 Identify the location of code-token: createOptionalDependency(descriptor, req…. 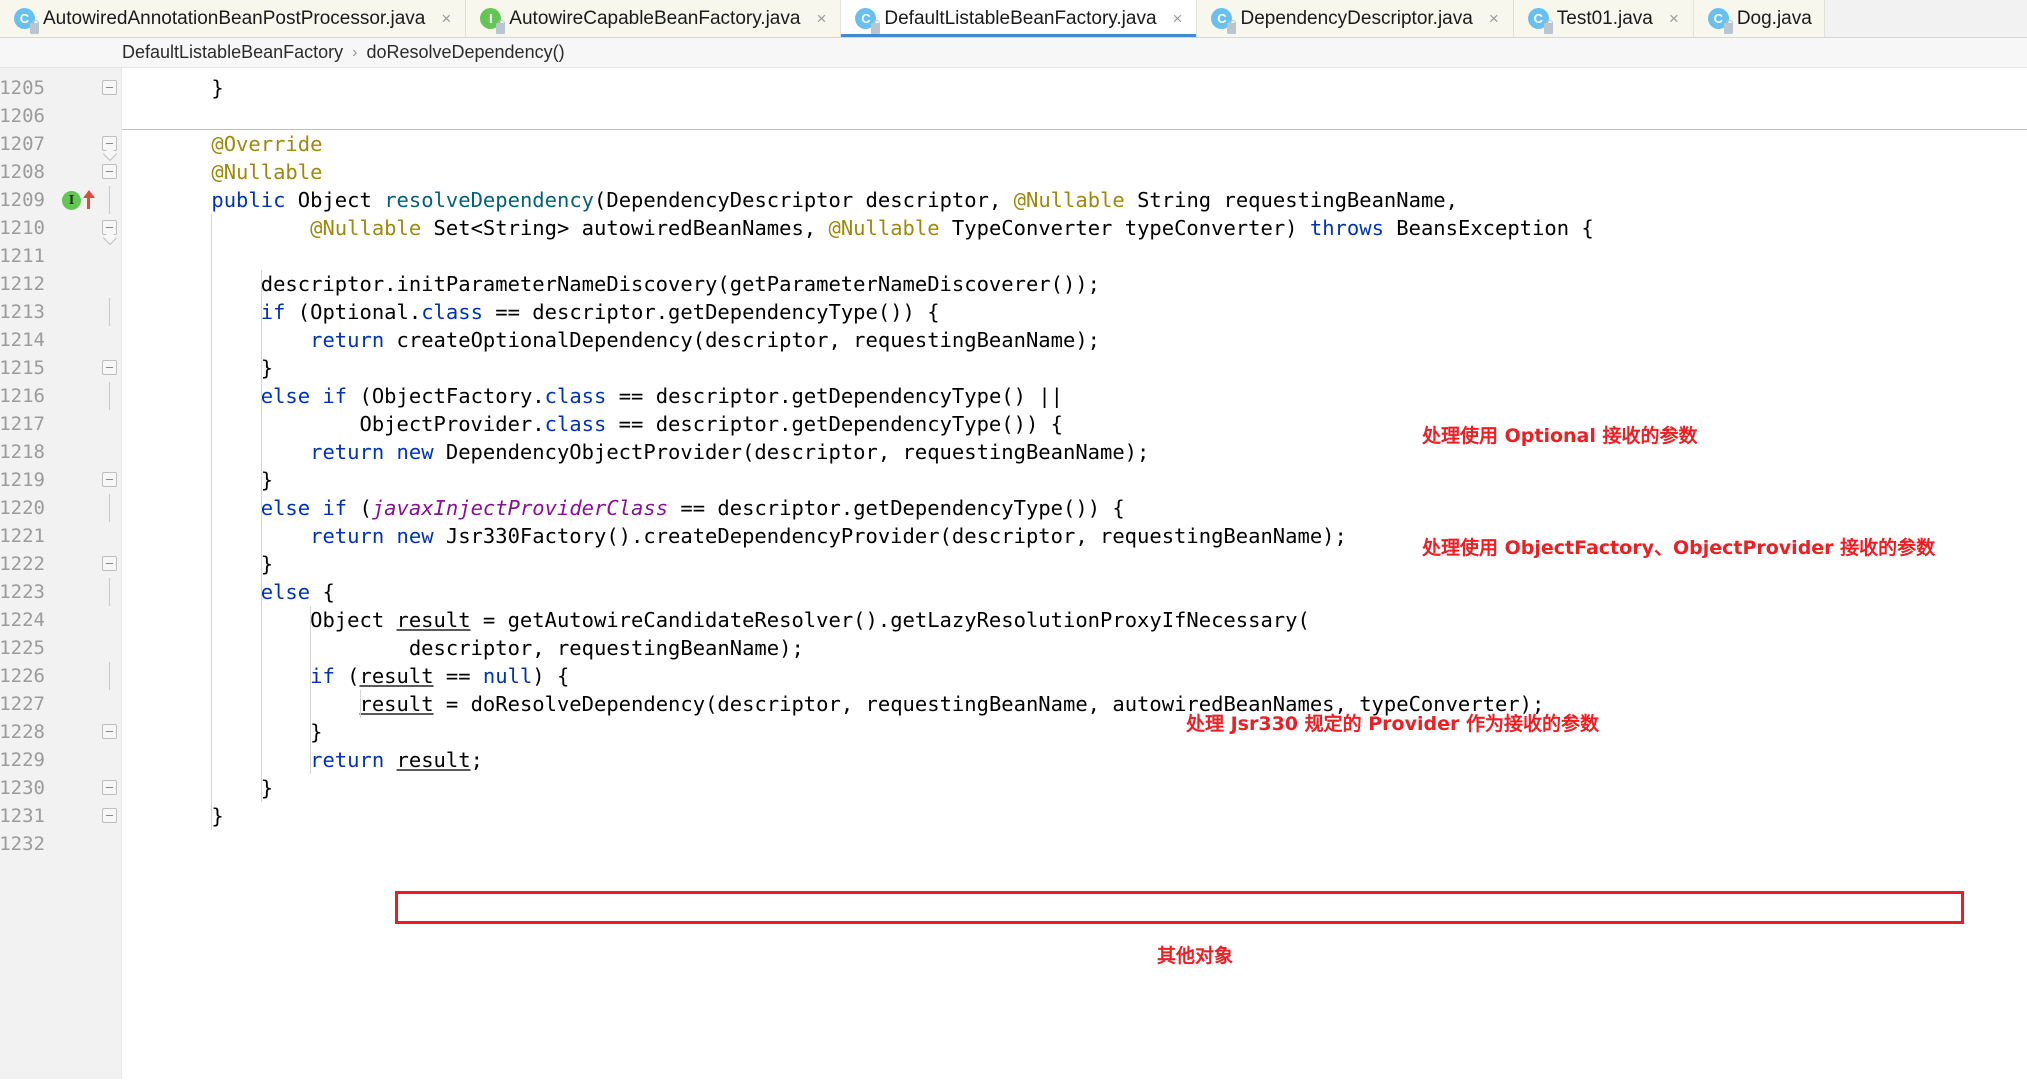
(742, 340).